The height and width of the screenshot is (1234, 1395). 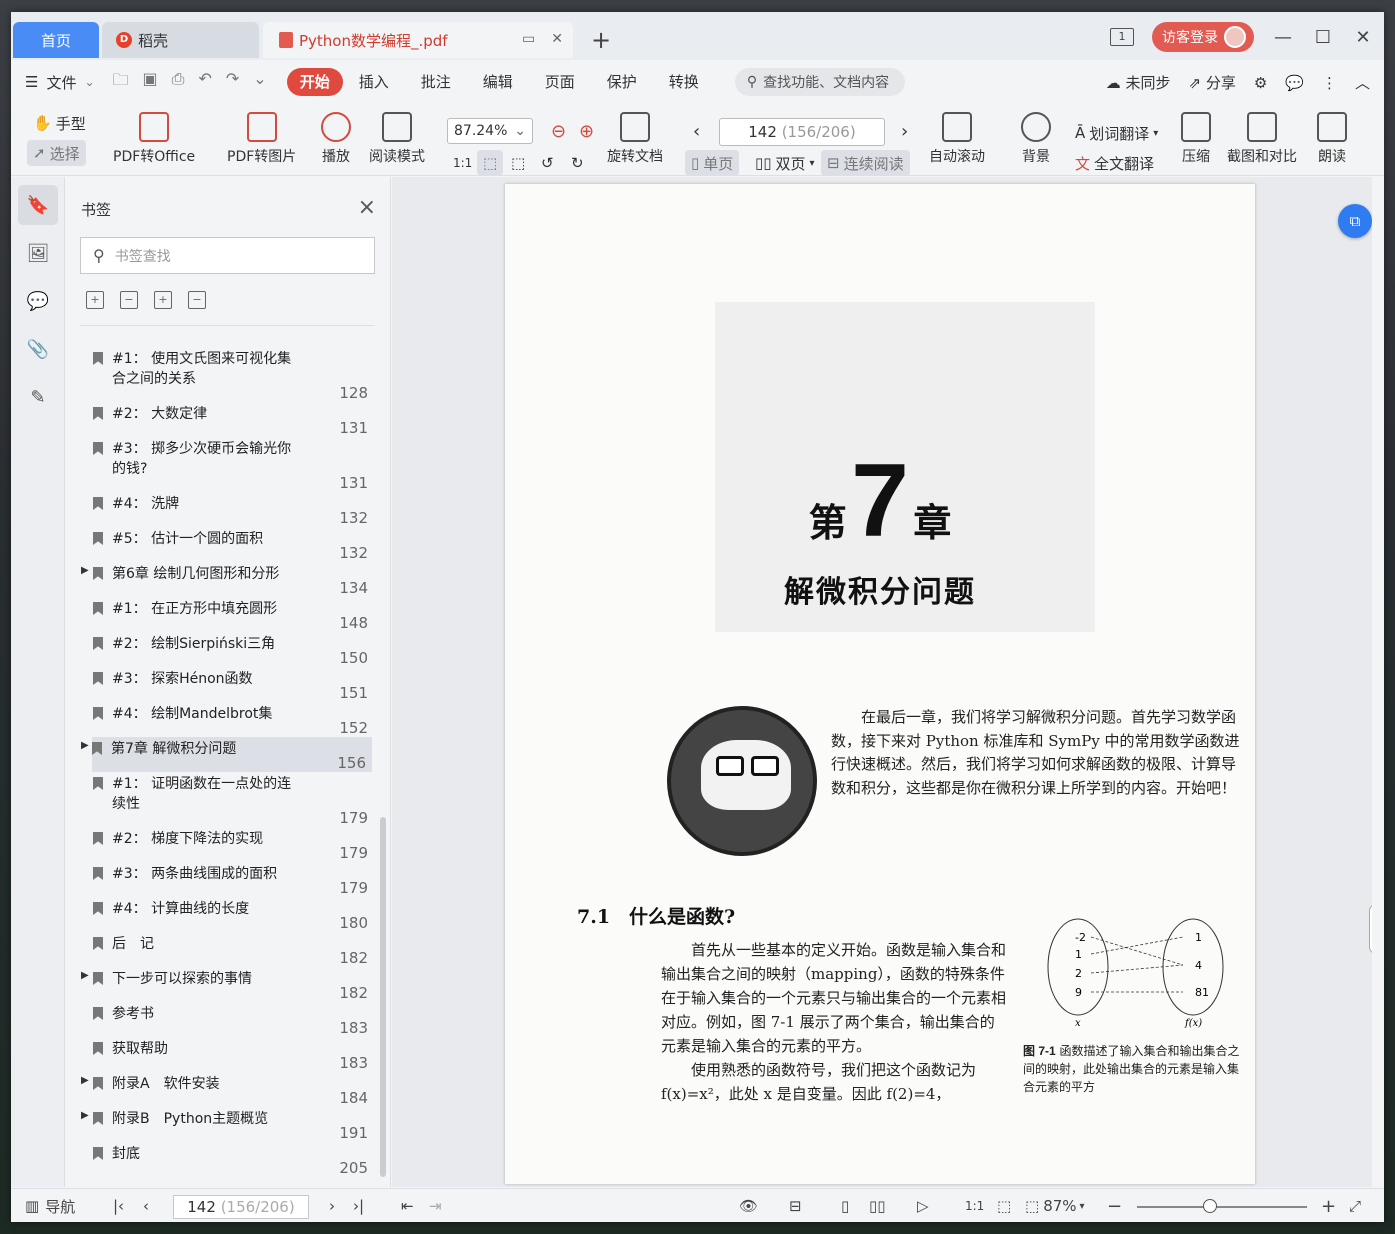 I want to click on tab-docer: D 稻壳, so click(x=180, y=40).